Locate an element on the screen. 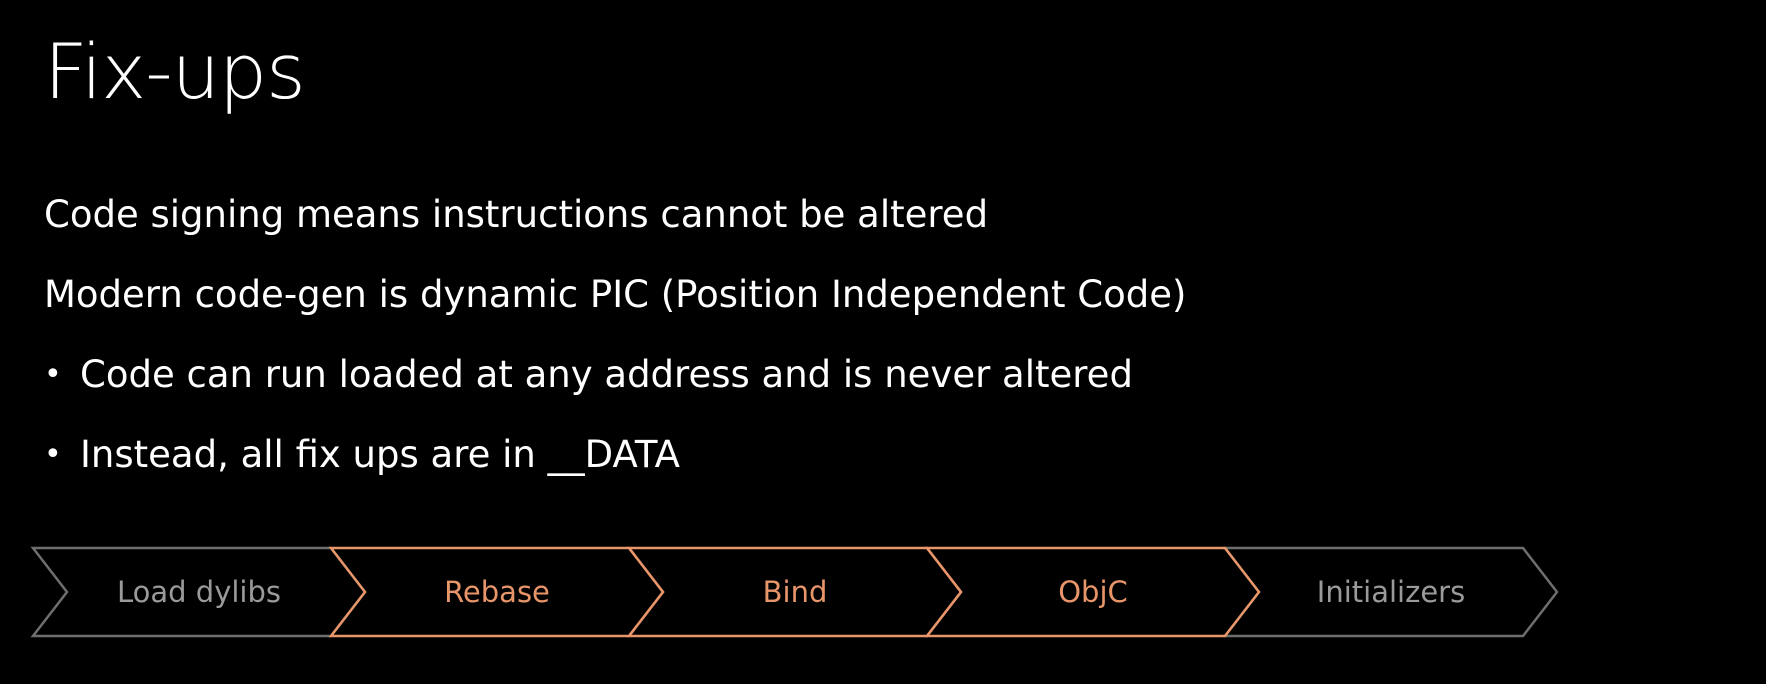  stage-label-rebase: Rebase is located at coordinates (497, 592).